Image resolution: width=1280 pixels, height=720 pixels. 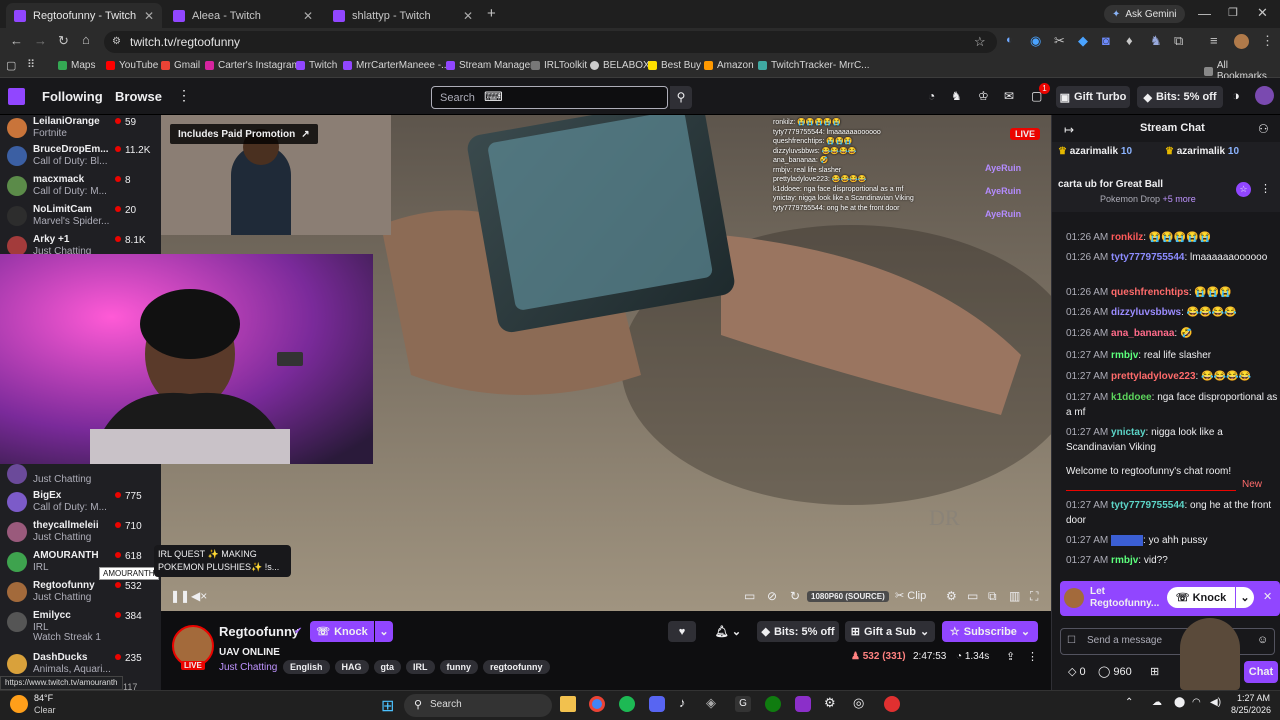 I want to click on chat-message: 01:26 AM tyty7779755544: lmaaaaaaoooooo, so click(x=1172, y=257).